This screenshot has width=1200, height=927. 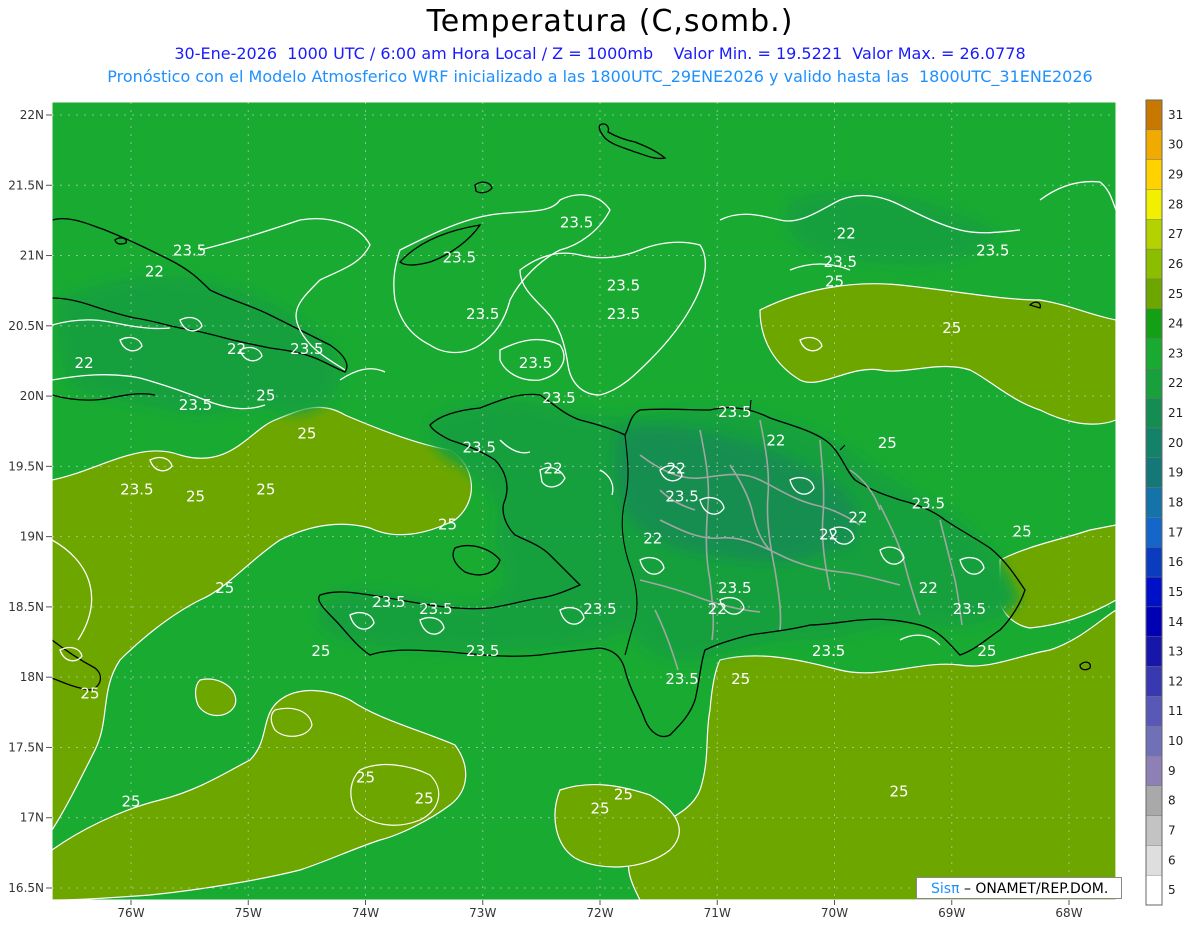 What do you see at coordinates (951, 913) in the screenshot?
I see `lon-tick-label: 69W` at bounding box center [951, 913].